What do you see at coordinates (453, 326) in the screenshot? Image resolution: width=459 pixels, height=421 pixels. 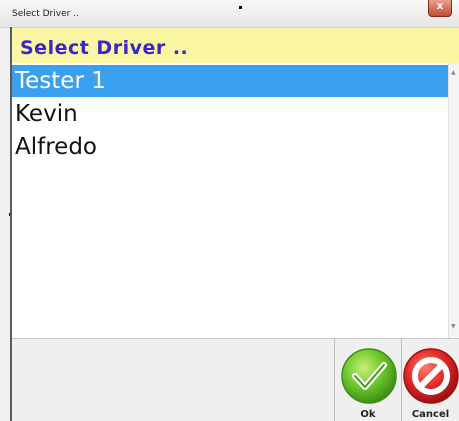 I see `scroll-down-arrow-icon: ▼` at bounding box center [453, 326].